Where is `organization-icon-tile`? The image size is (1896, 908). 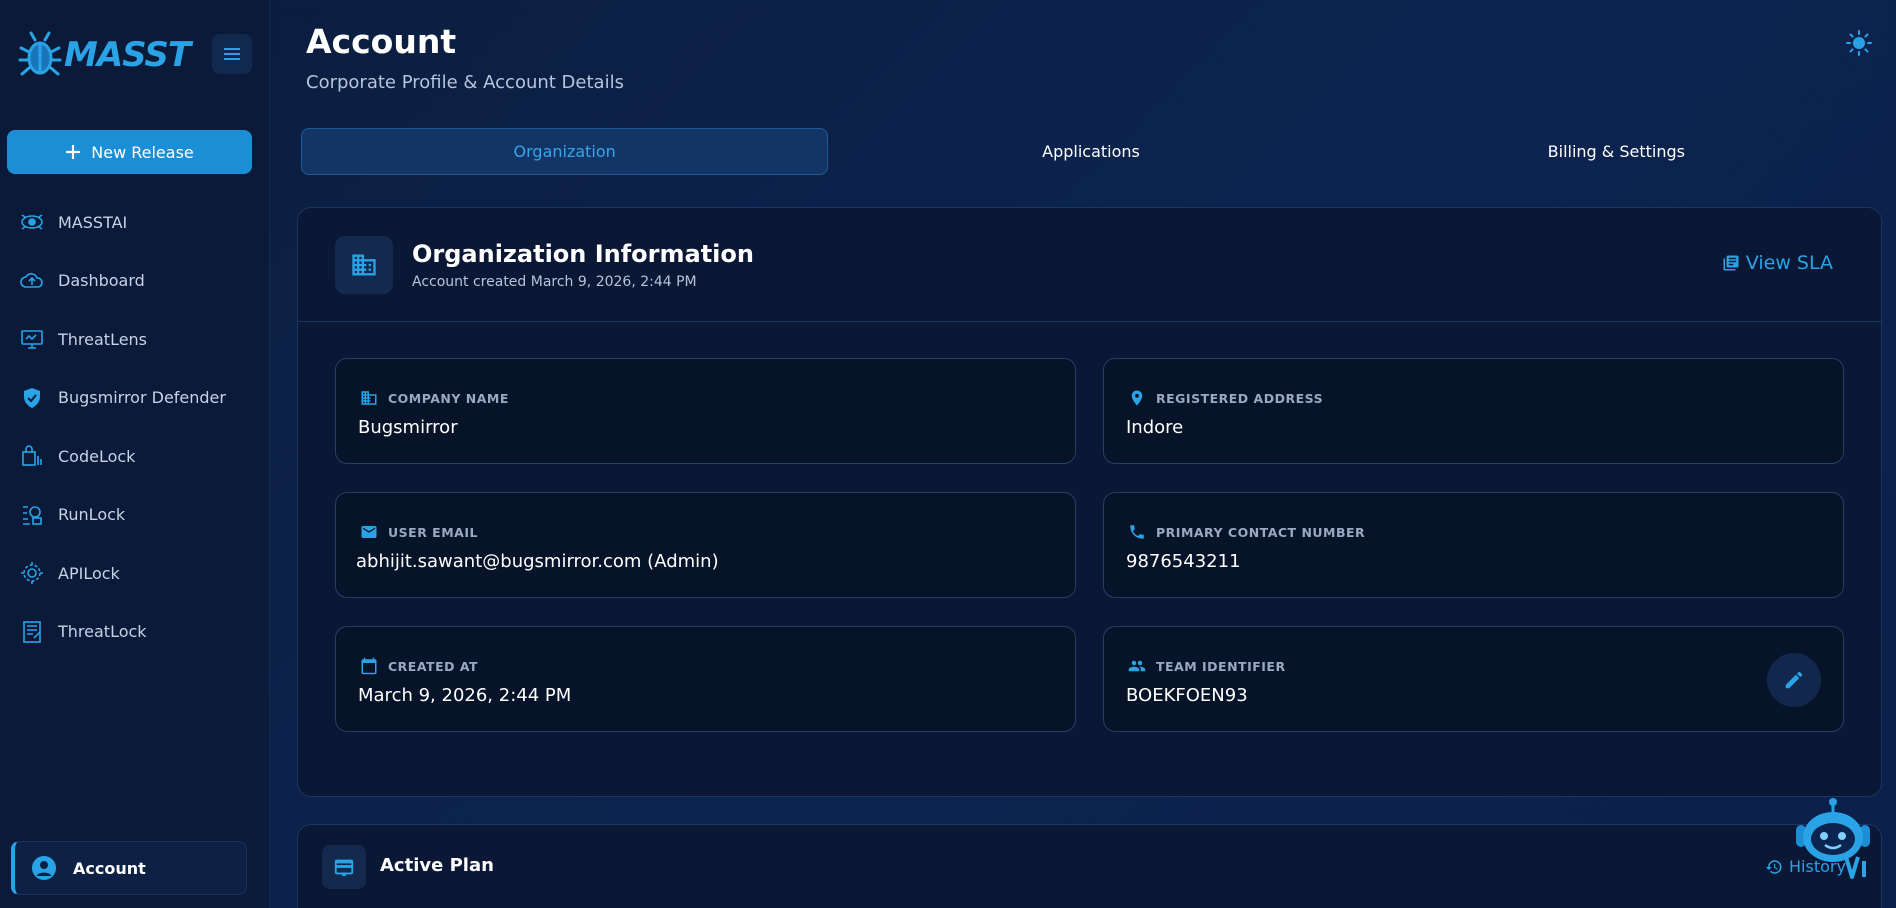 organization-icon-tile is located at coordinates (364, 265).